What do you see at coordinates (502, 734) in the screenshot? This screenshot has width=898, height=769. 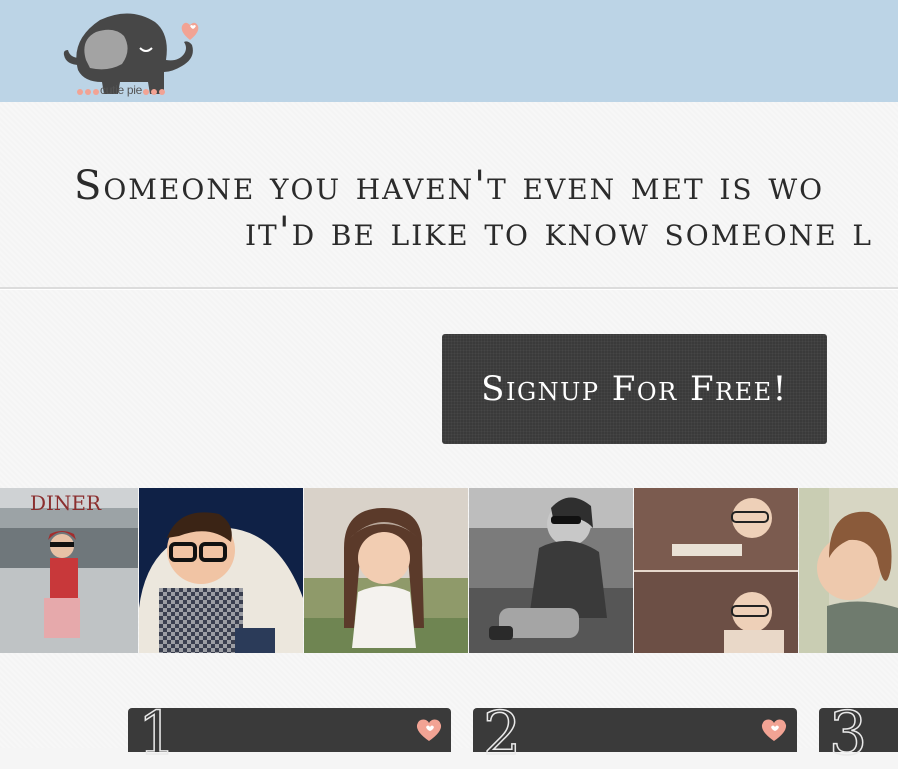 I see `step-number: 2` at bounding box center [502, 734].